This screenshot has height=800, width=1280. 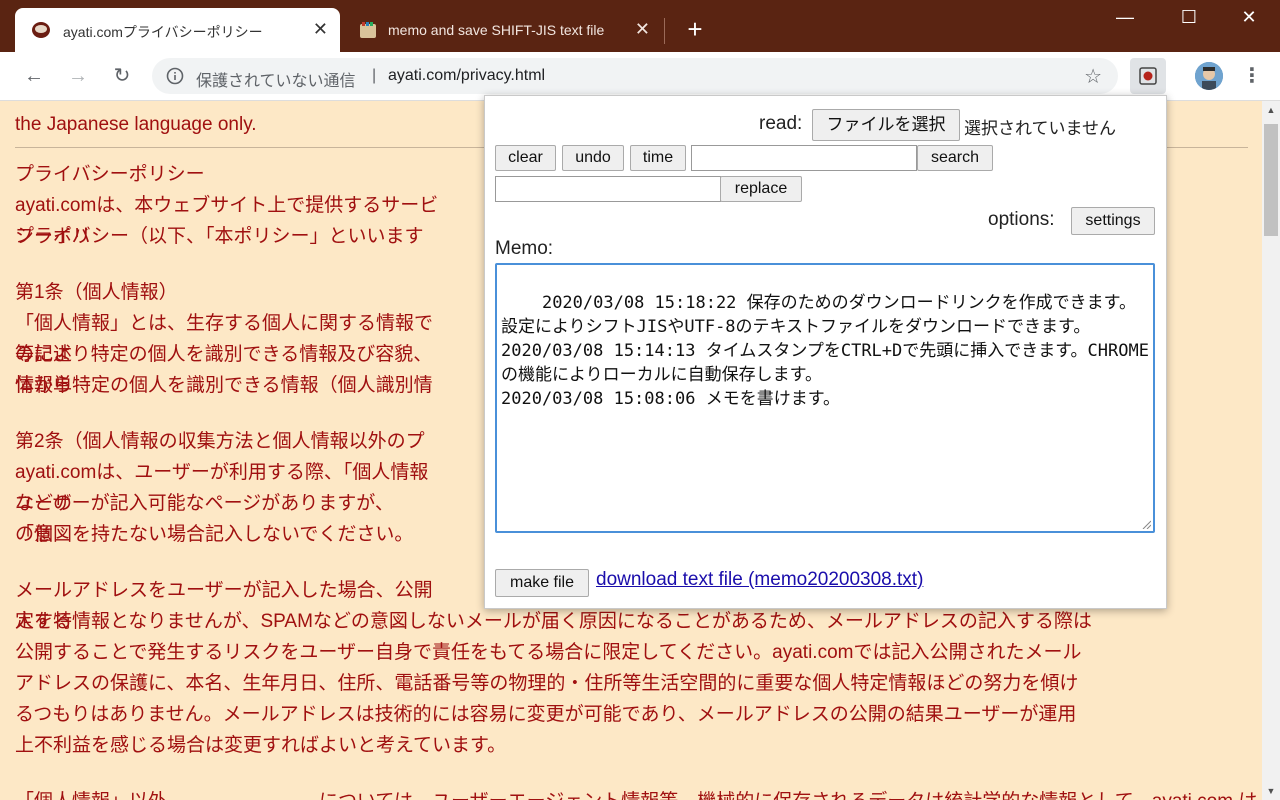 I want to click on tab-memo: memo and save SHIFT-JIS text file ✕, so click(x=505, y=30).